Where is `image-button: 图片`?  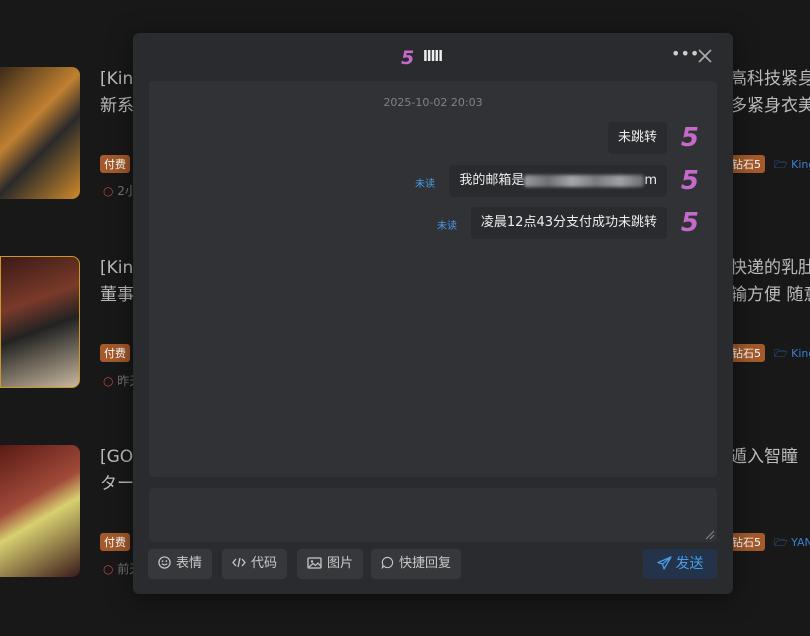 image-button: 图片 is located at coordinates (330, 564).